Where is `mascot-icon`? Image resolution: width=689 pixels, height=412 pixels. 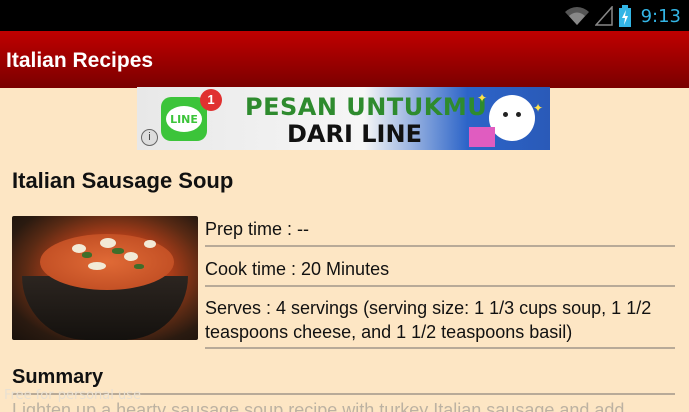
mascot-icon is located at coordinates (512, 118).